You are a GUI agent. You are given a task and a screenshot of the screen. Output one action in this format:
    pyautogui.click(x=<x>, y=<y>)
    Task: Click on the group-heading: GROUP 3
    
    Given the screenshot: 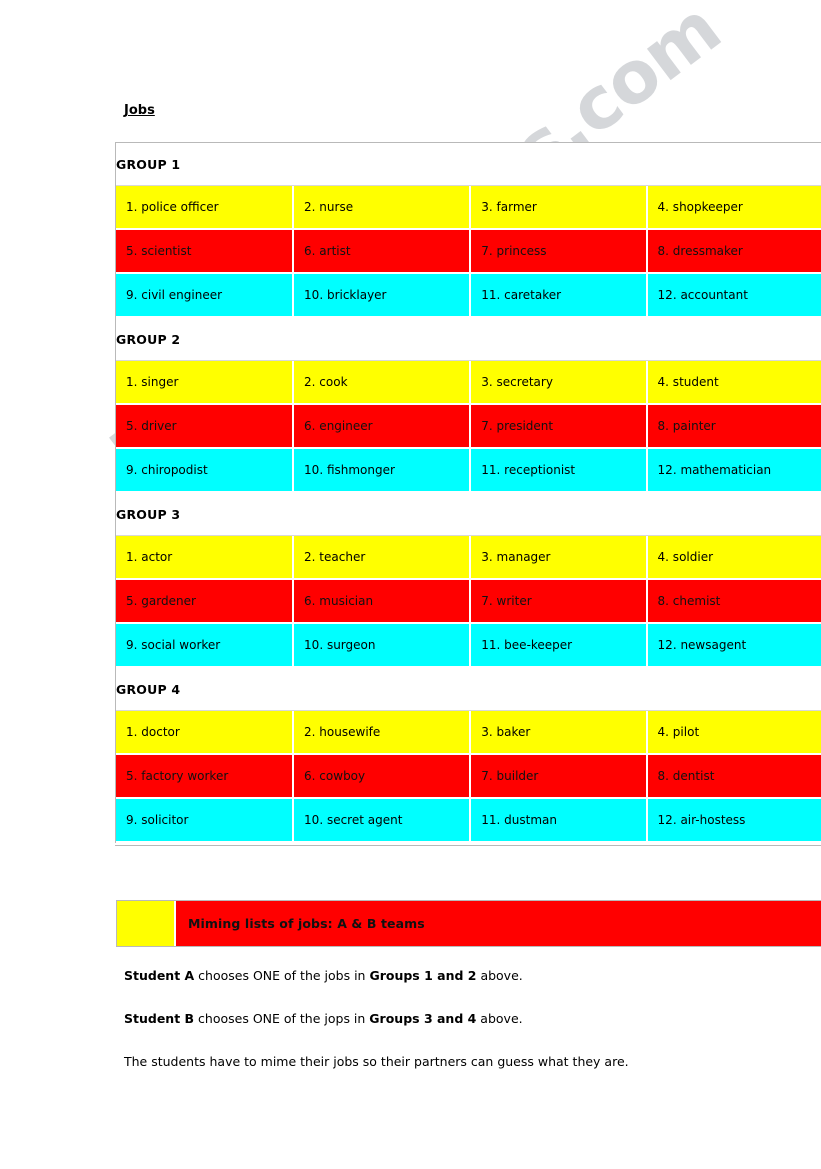 What is the action you would take?
    pyautogui.click(x=468, y=514)
    